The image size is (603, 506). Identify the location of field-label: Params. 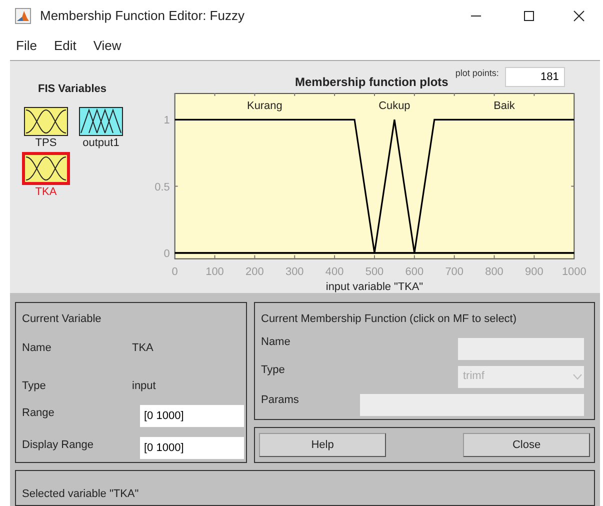
(280, 400).